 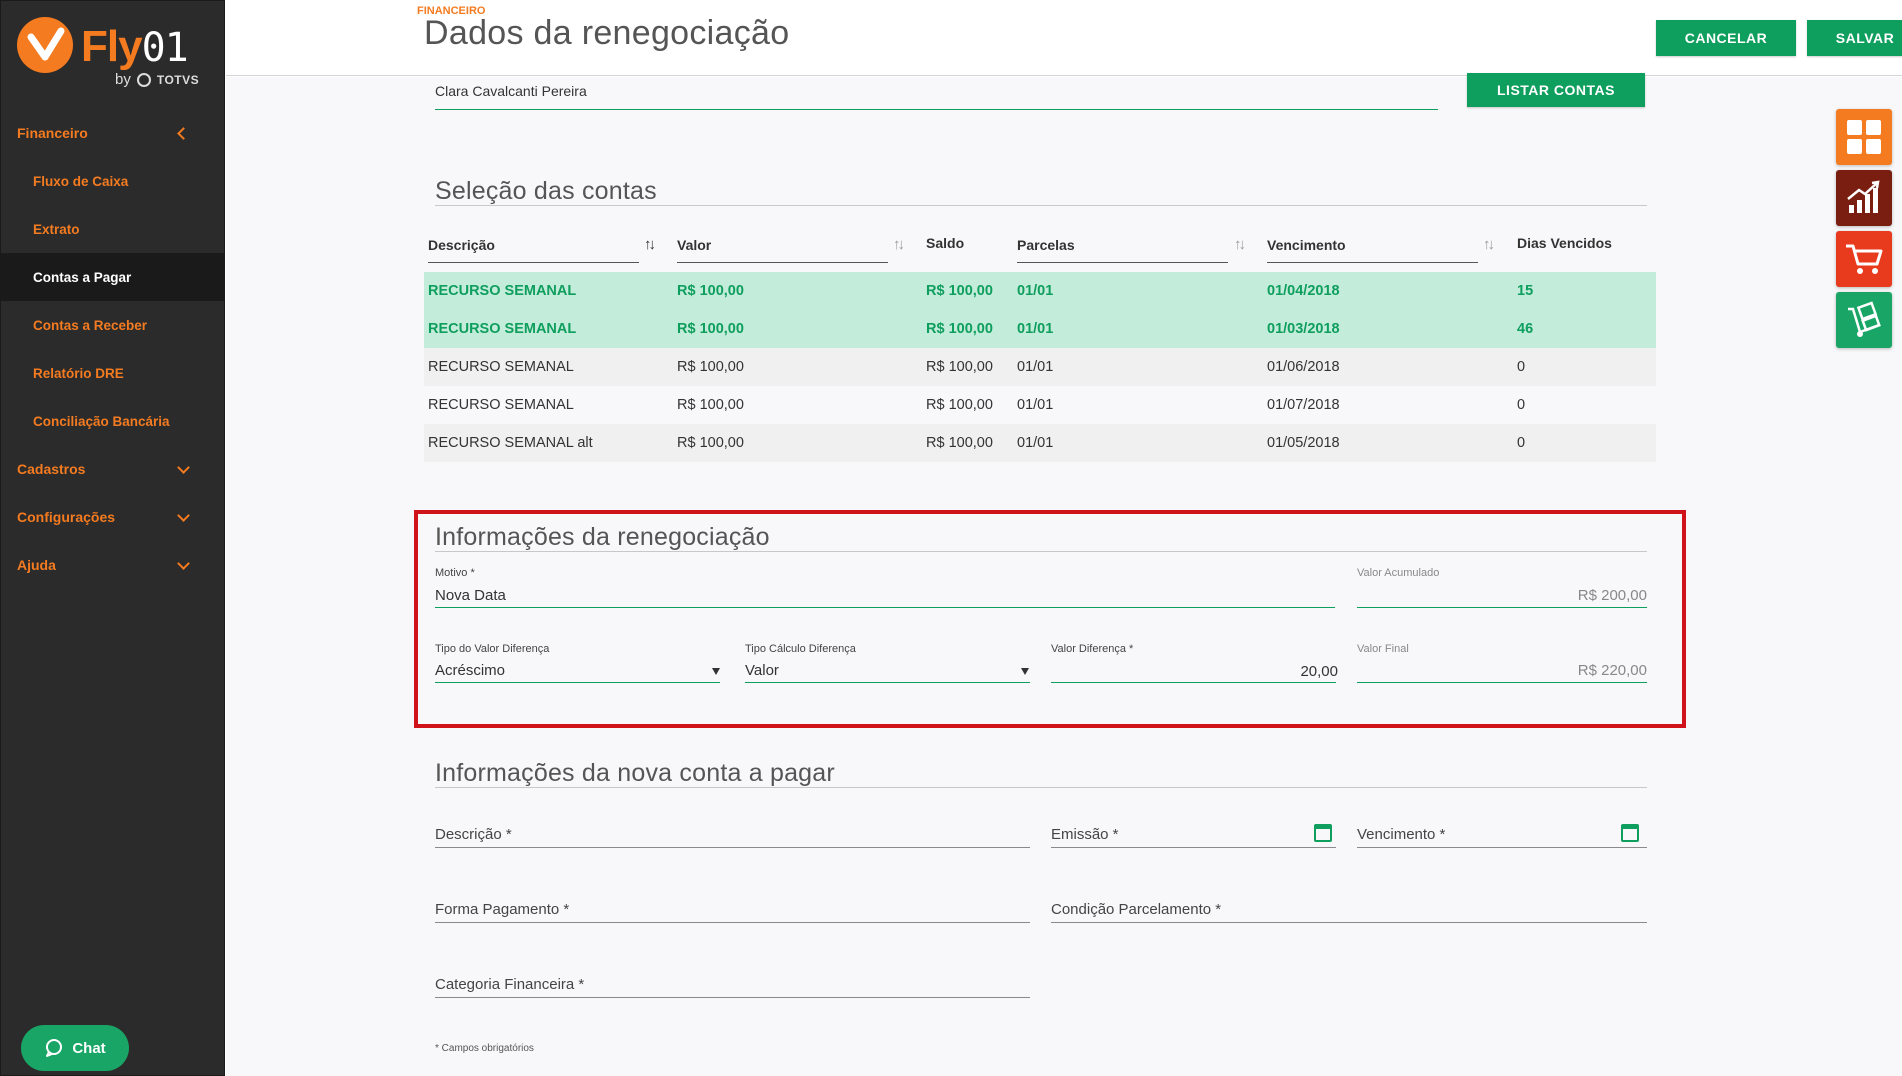 I want to click on column-header-descricao: Descrição, so click(x=461, y=245).